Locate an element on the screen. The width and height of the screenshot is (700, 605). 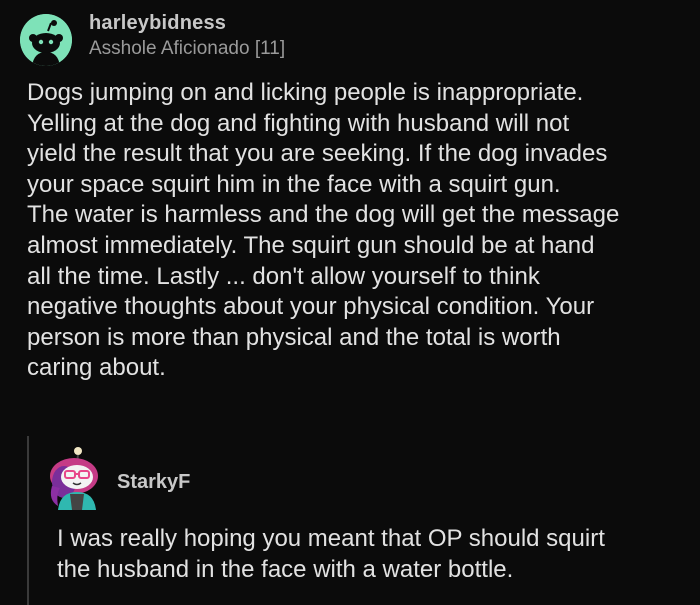
reddit-snoo-icon is located at coordinates (46, 40).